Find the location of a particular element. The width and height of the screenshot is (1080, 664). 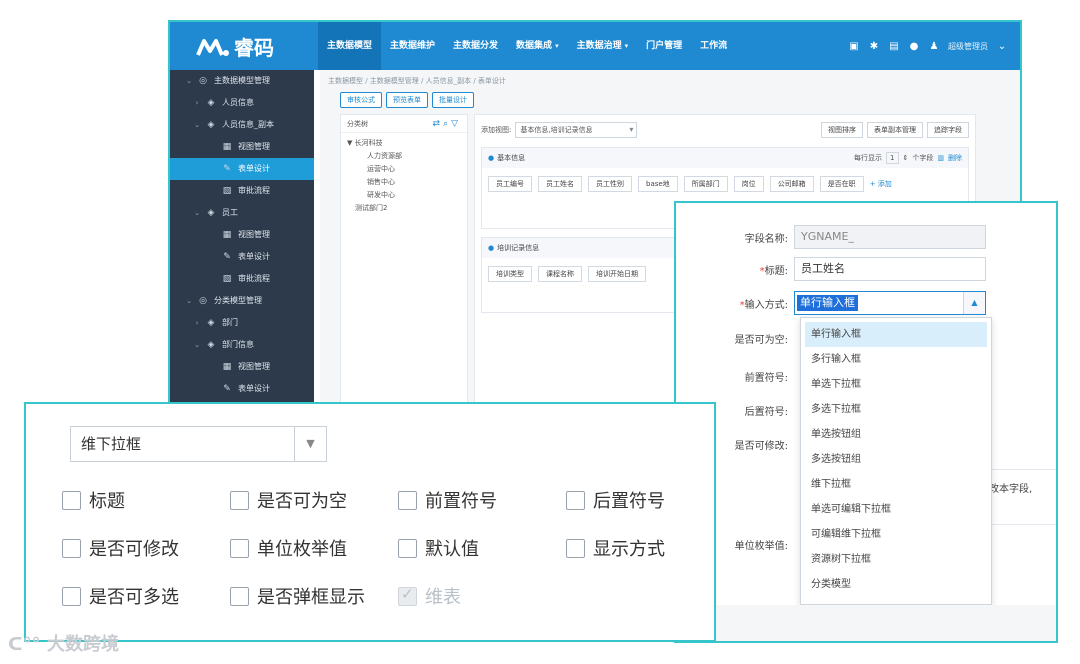

nav-item-data-integration: 数据集成 ▾ is located at coordinates (537, 46).